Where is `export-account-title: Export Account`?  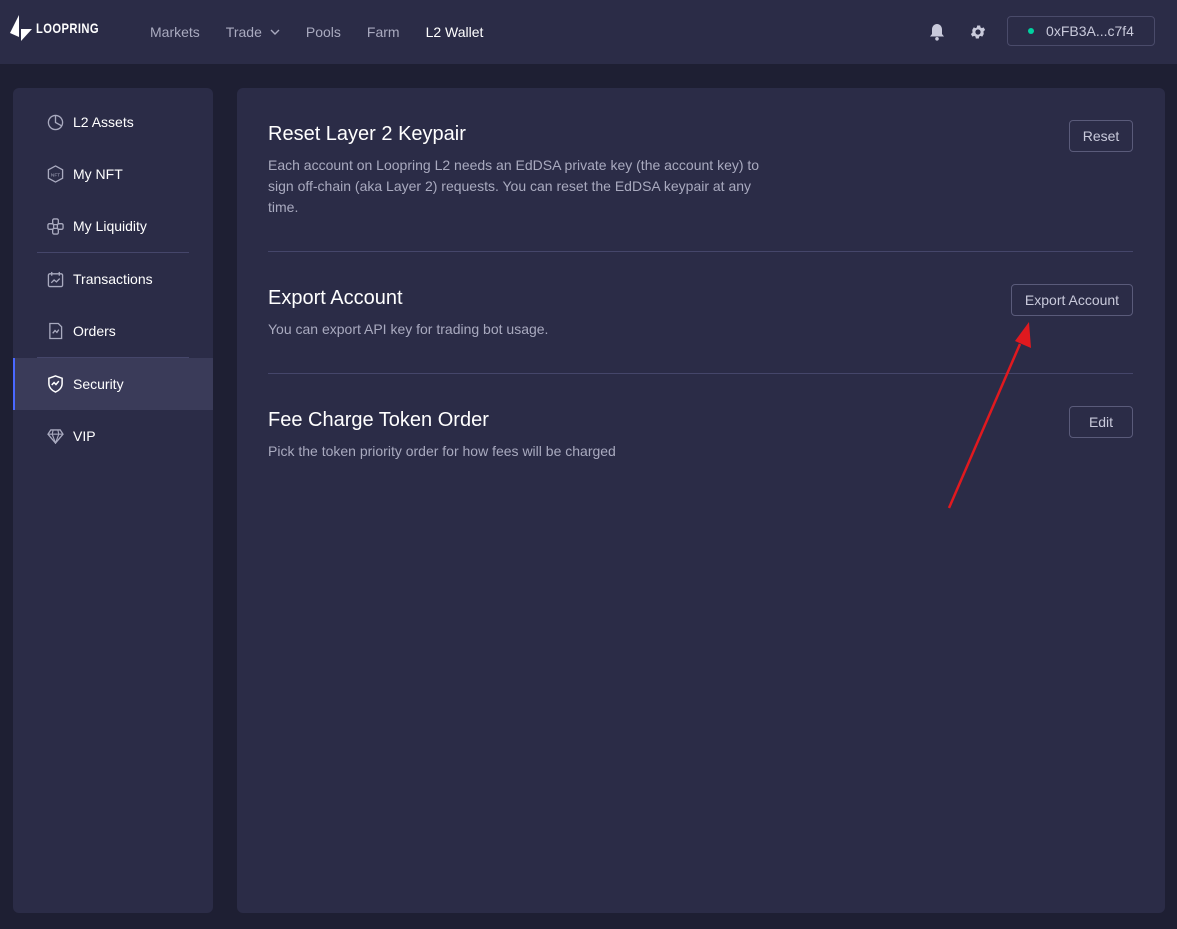
export-account-title: Export Account is located at coordinates (335, 298).